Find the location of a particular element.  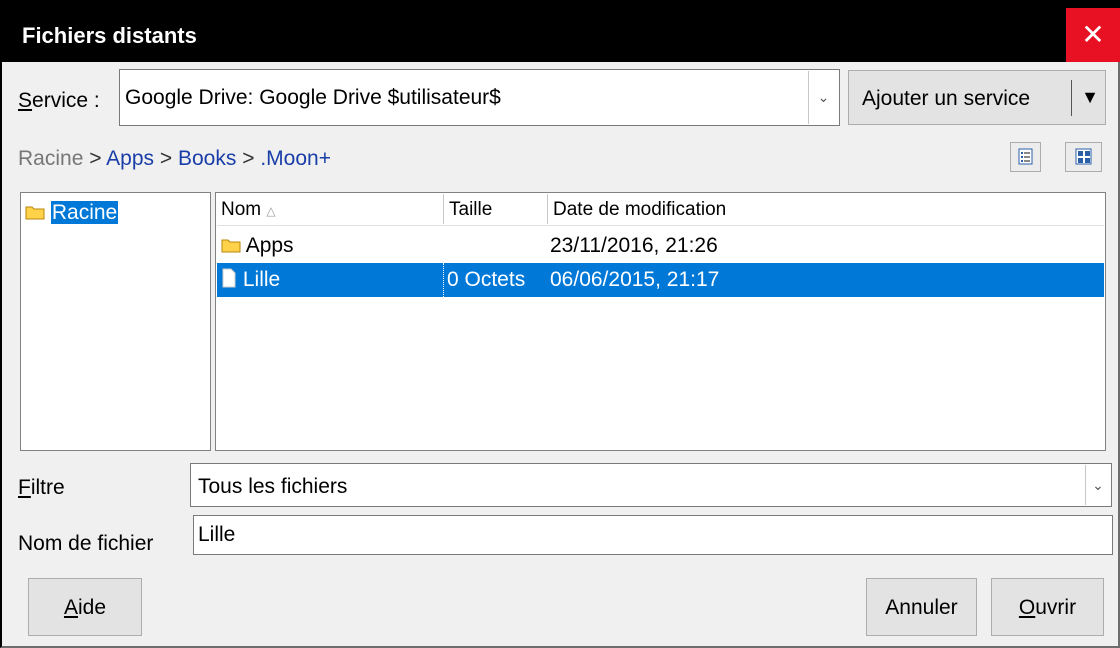

filter-value: Tous les fichiers is located at coordinates (273, 486).